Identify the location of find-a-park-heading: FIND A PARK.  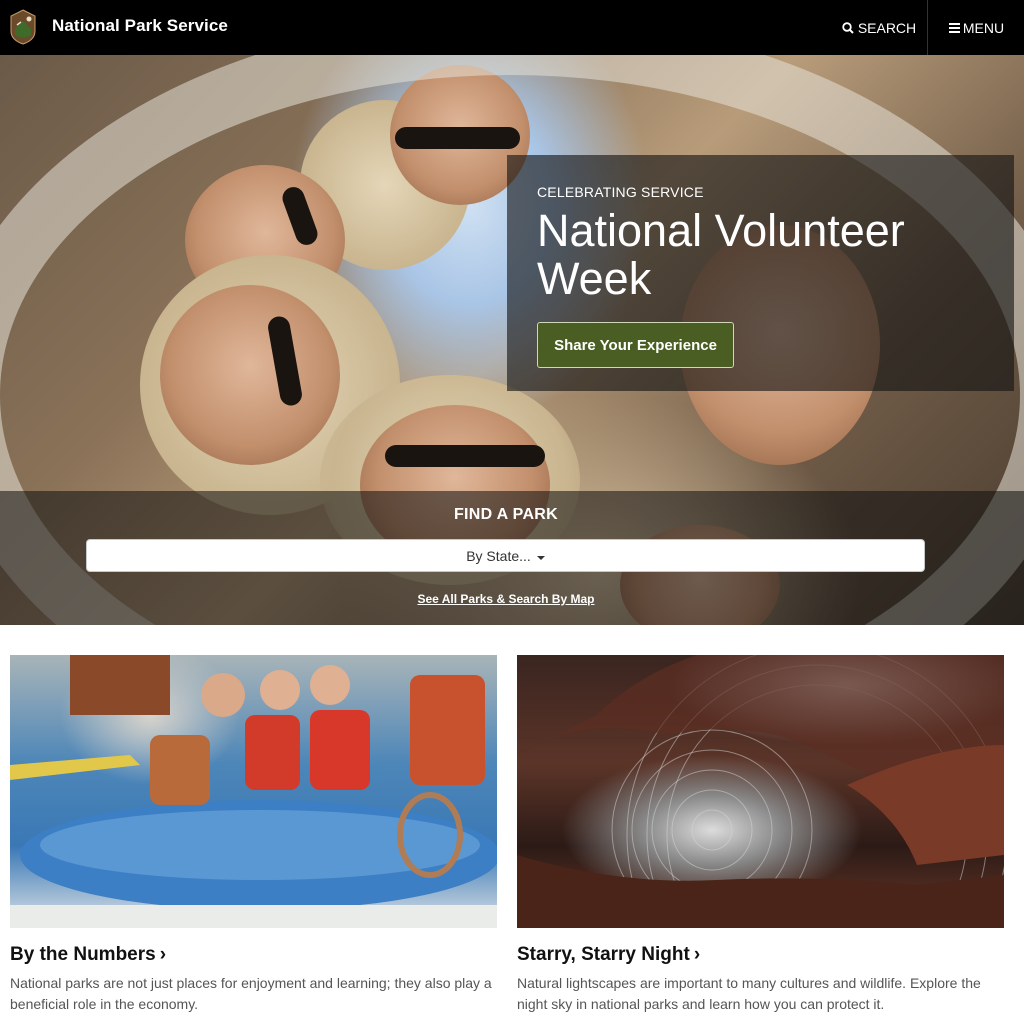
(506, 514).